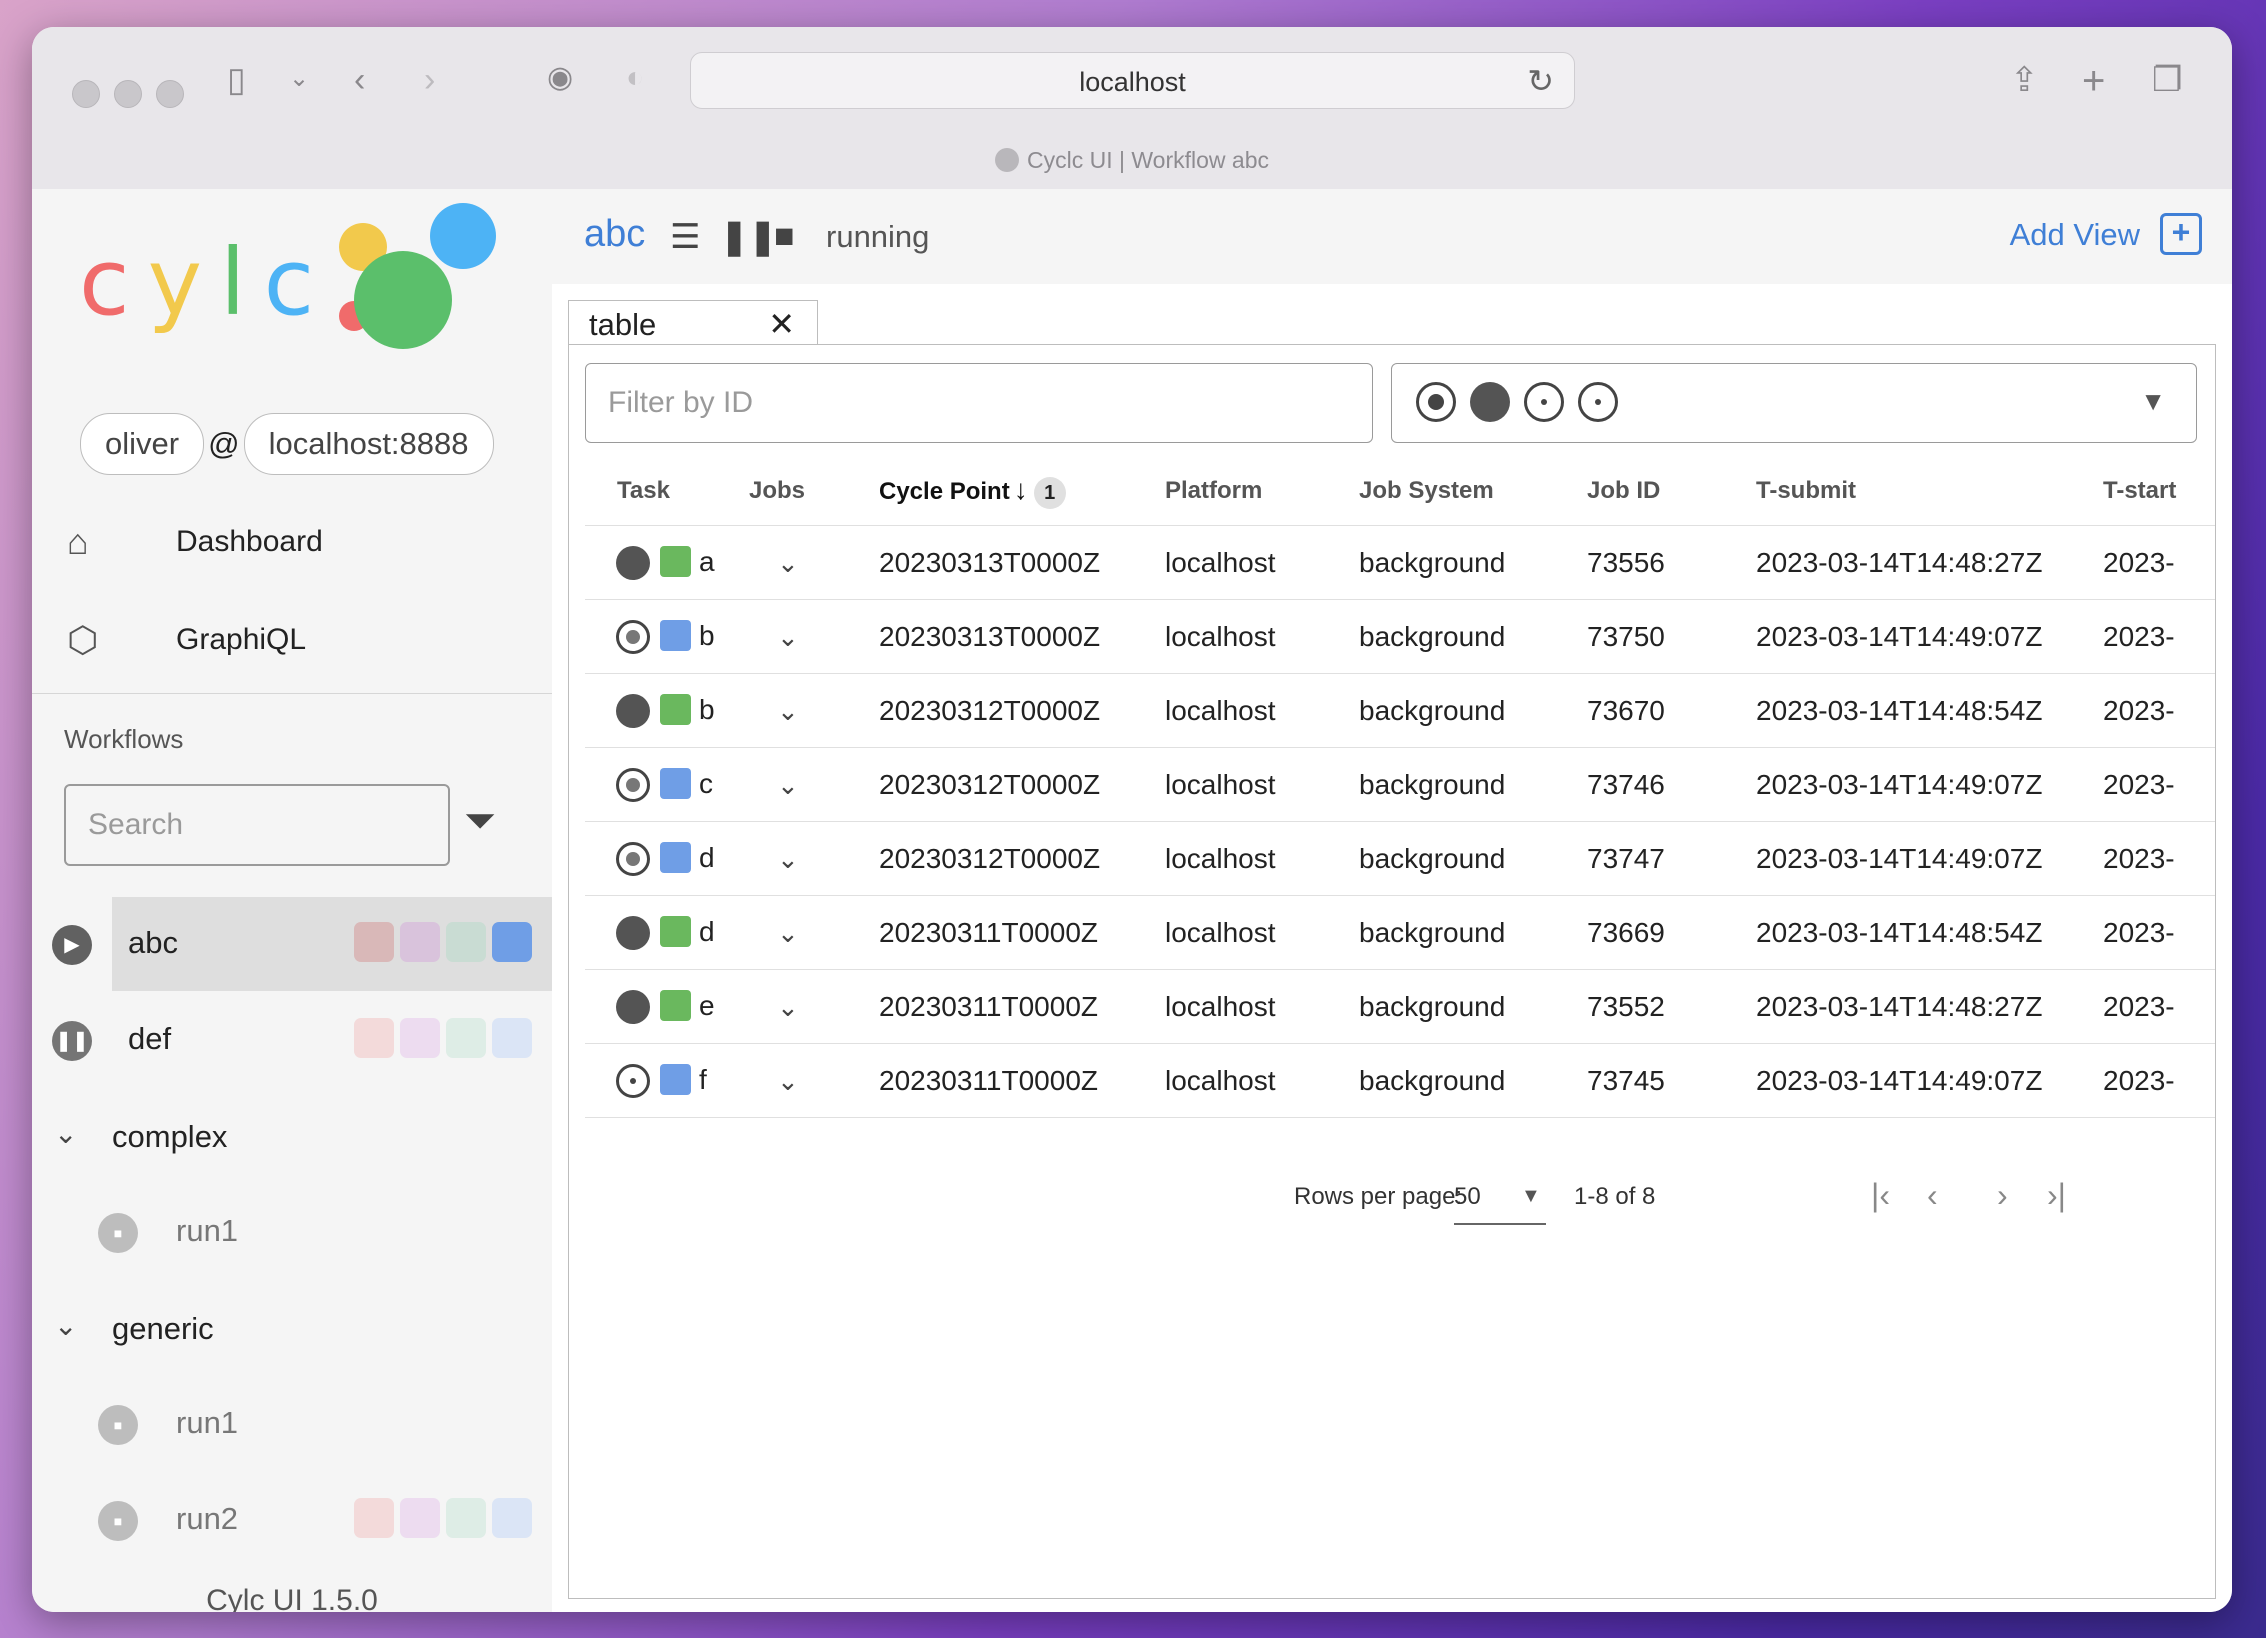  Describe the element at coordinates (292, 542) in the screenshot. I see `nav-dashboard: ⌂ Dashboard` at that location.